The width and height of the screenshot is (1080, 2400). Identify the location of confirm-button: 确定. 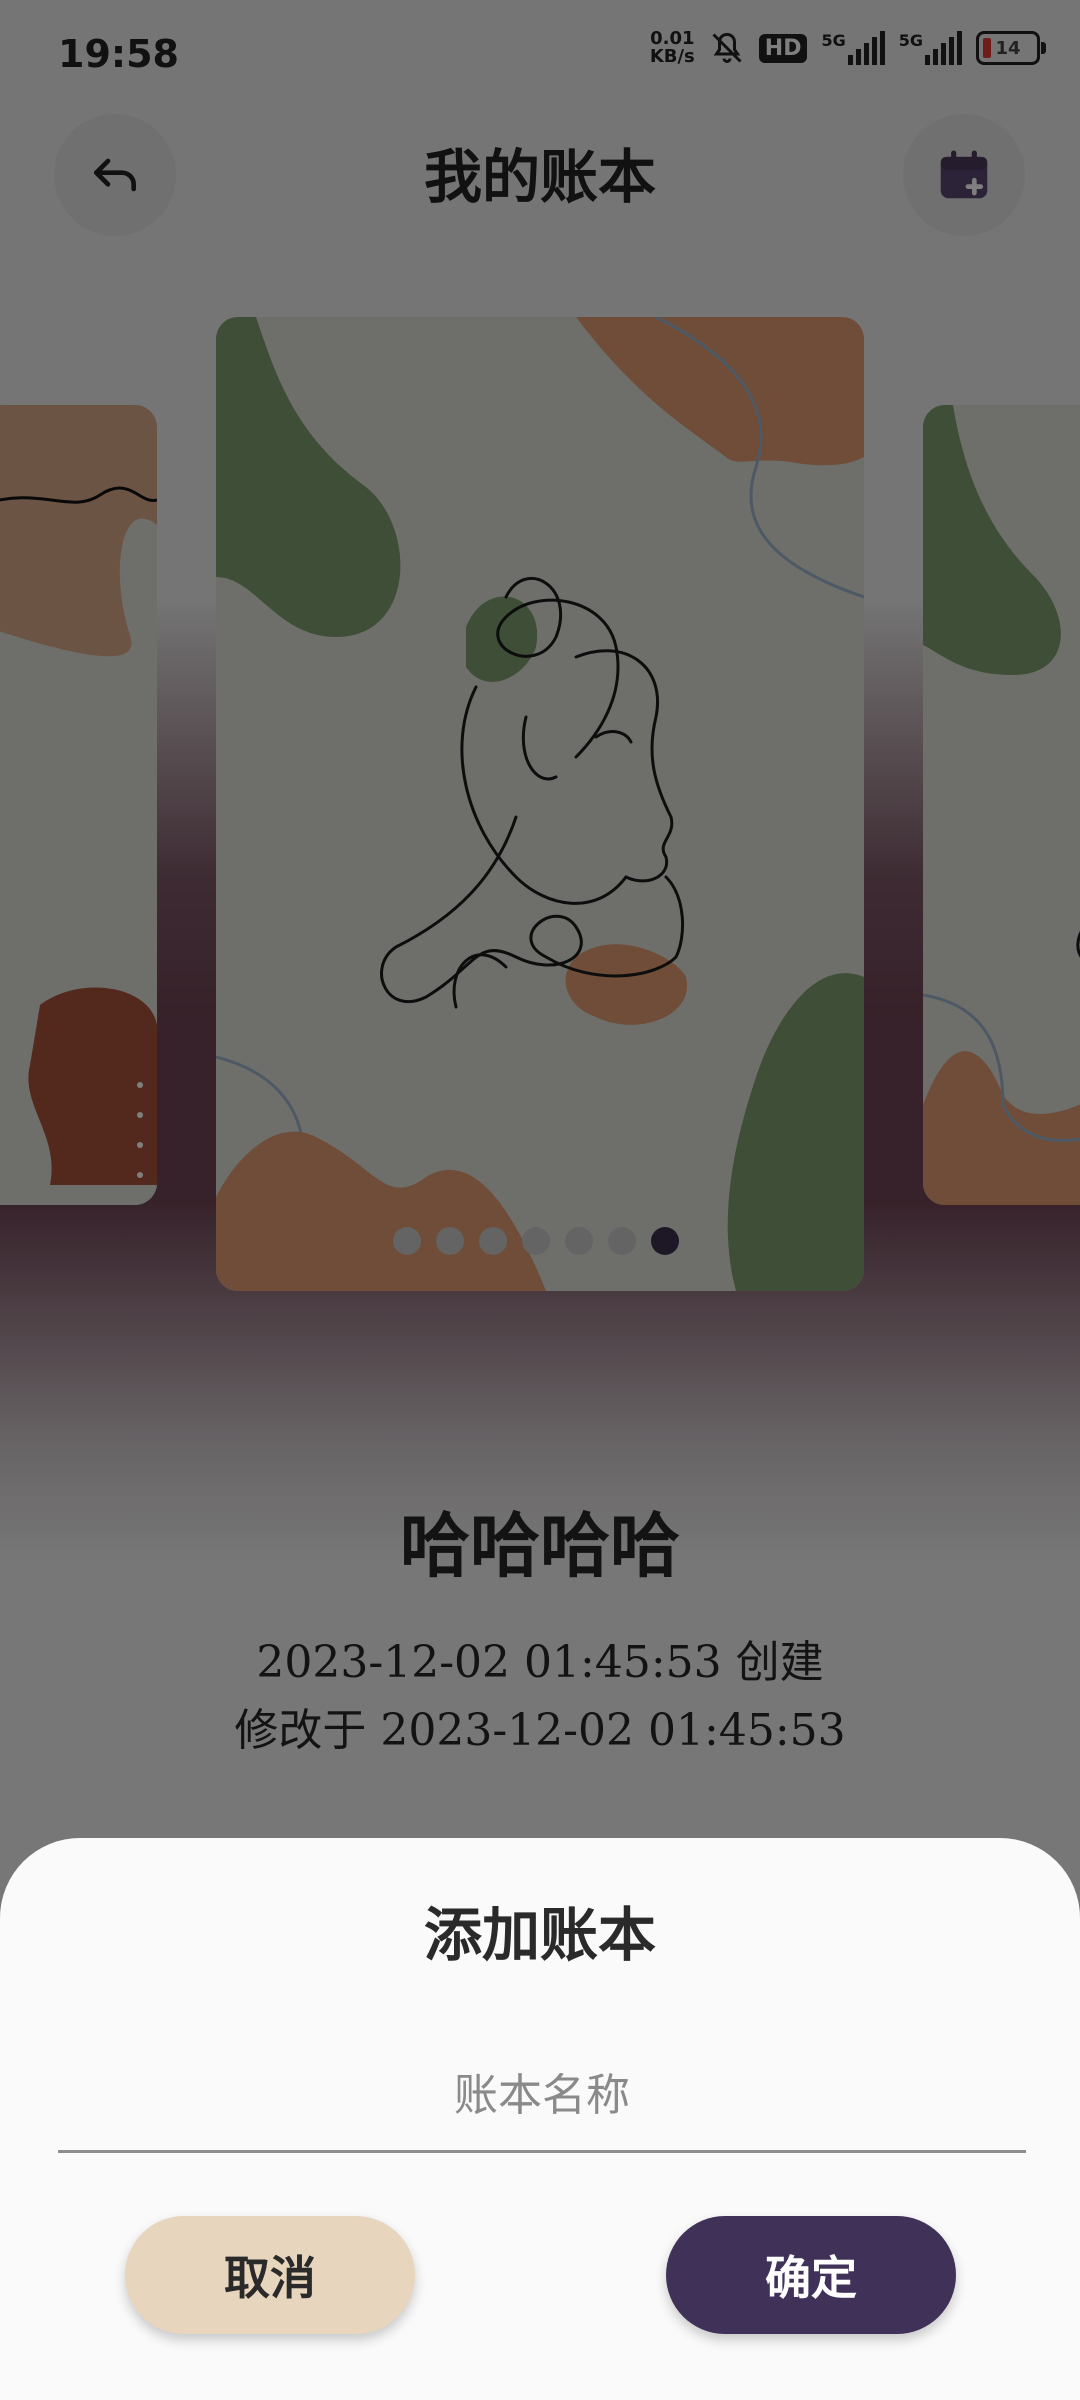
(811, 2275).